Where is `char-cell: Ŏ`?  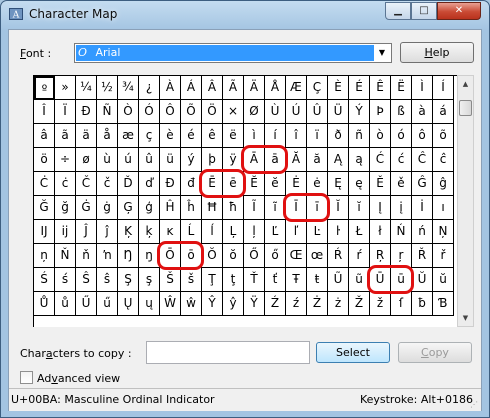
char-cell: Ŏ is located at coordinates (212, 256).